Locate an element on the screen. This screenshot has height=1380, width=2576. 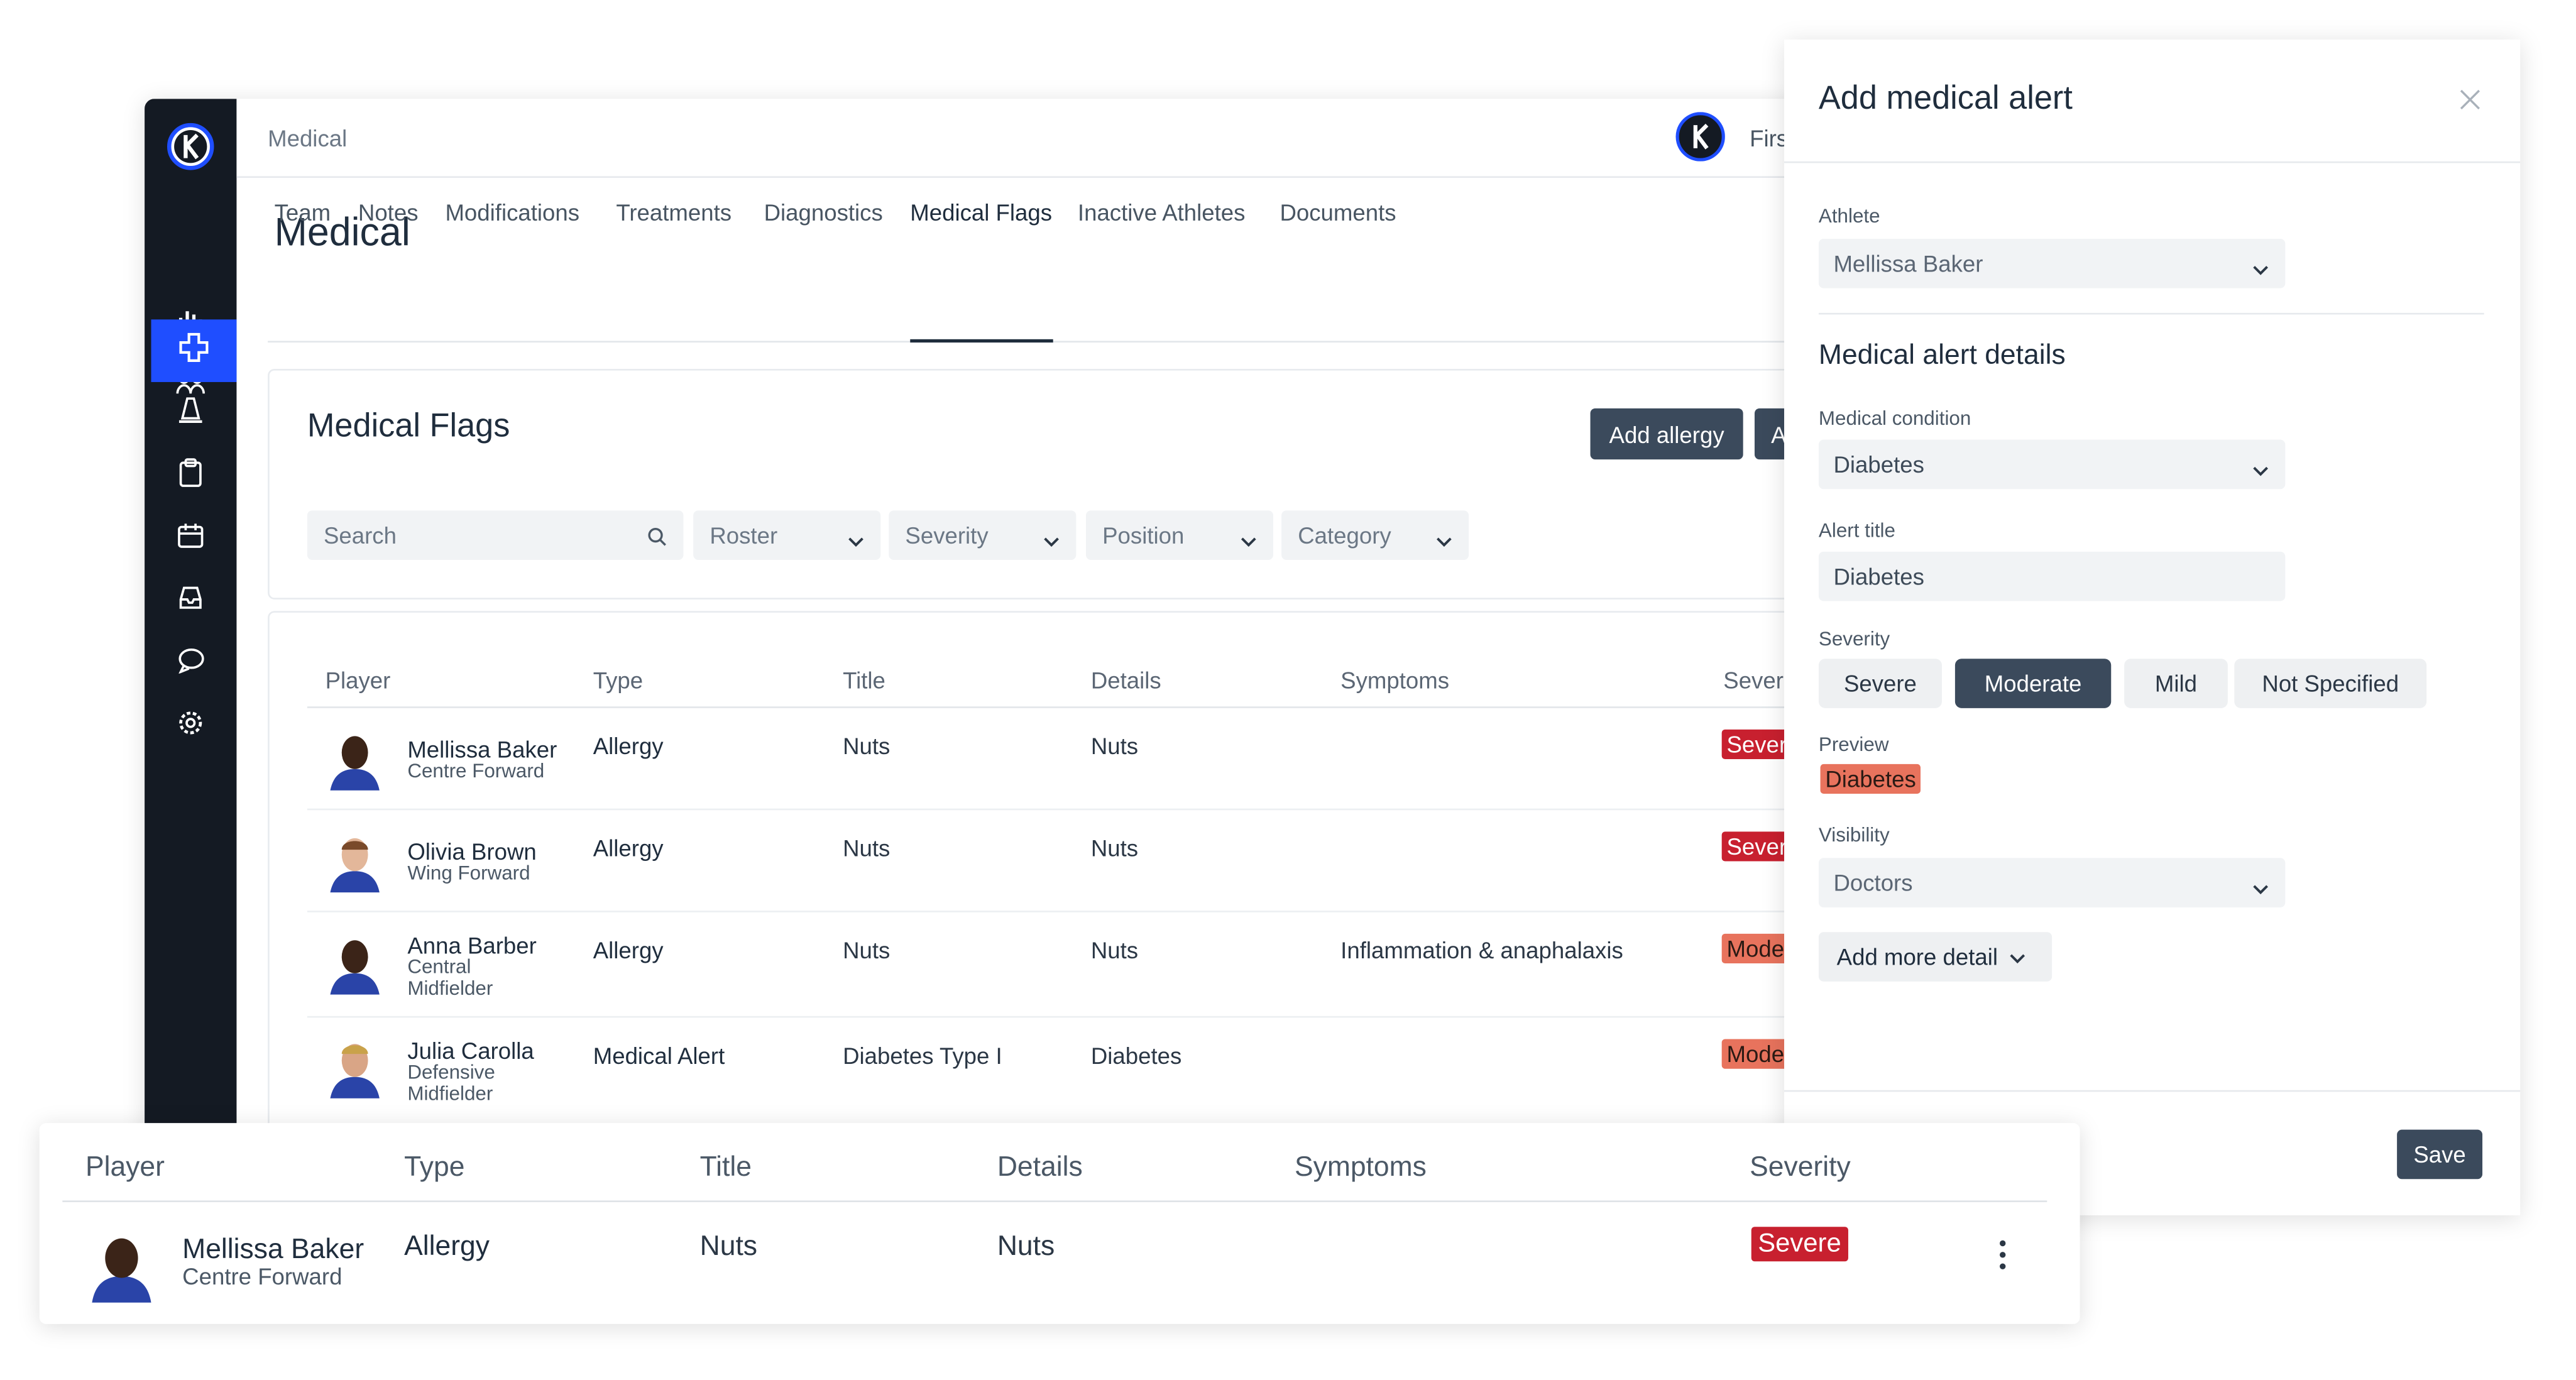
tab-inactive-athletes: Inactive Athletes is located at coordinates (1162, 212).